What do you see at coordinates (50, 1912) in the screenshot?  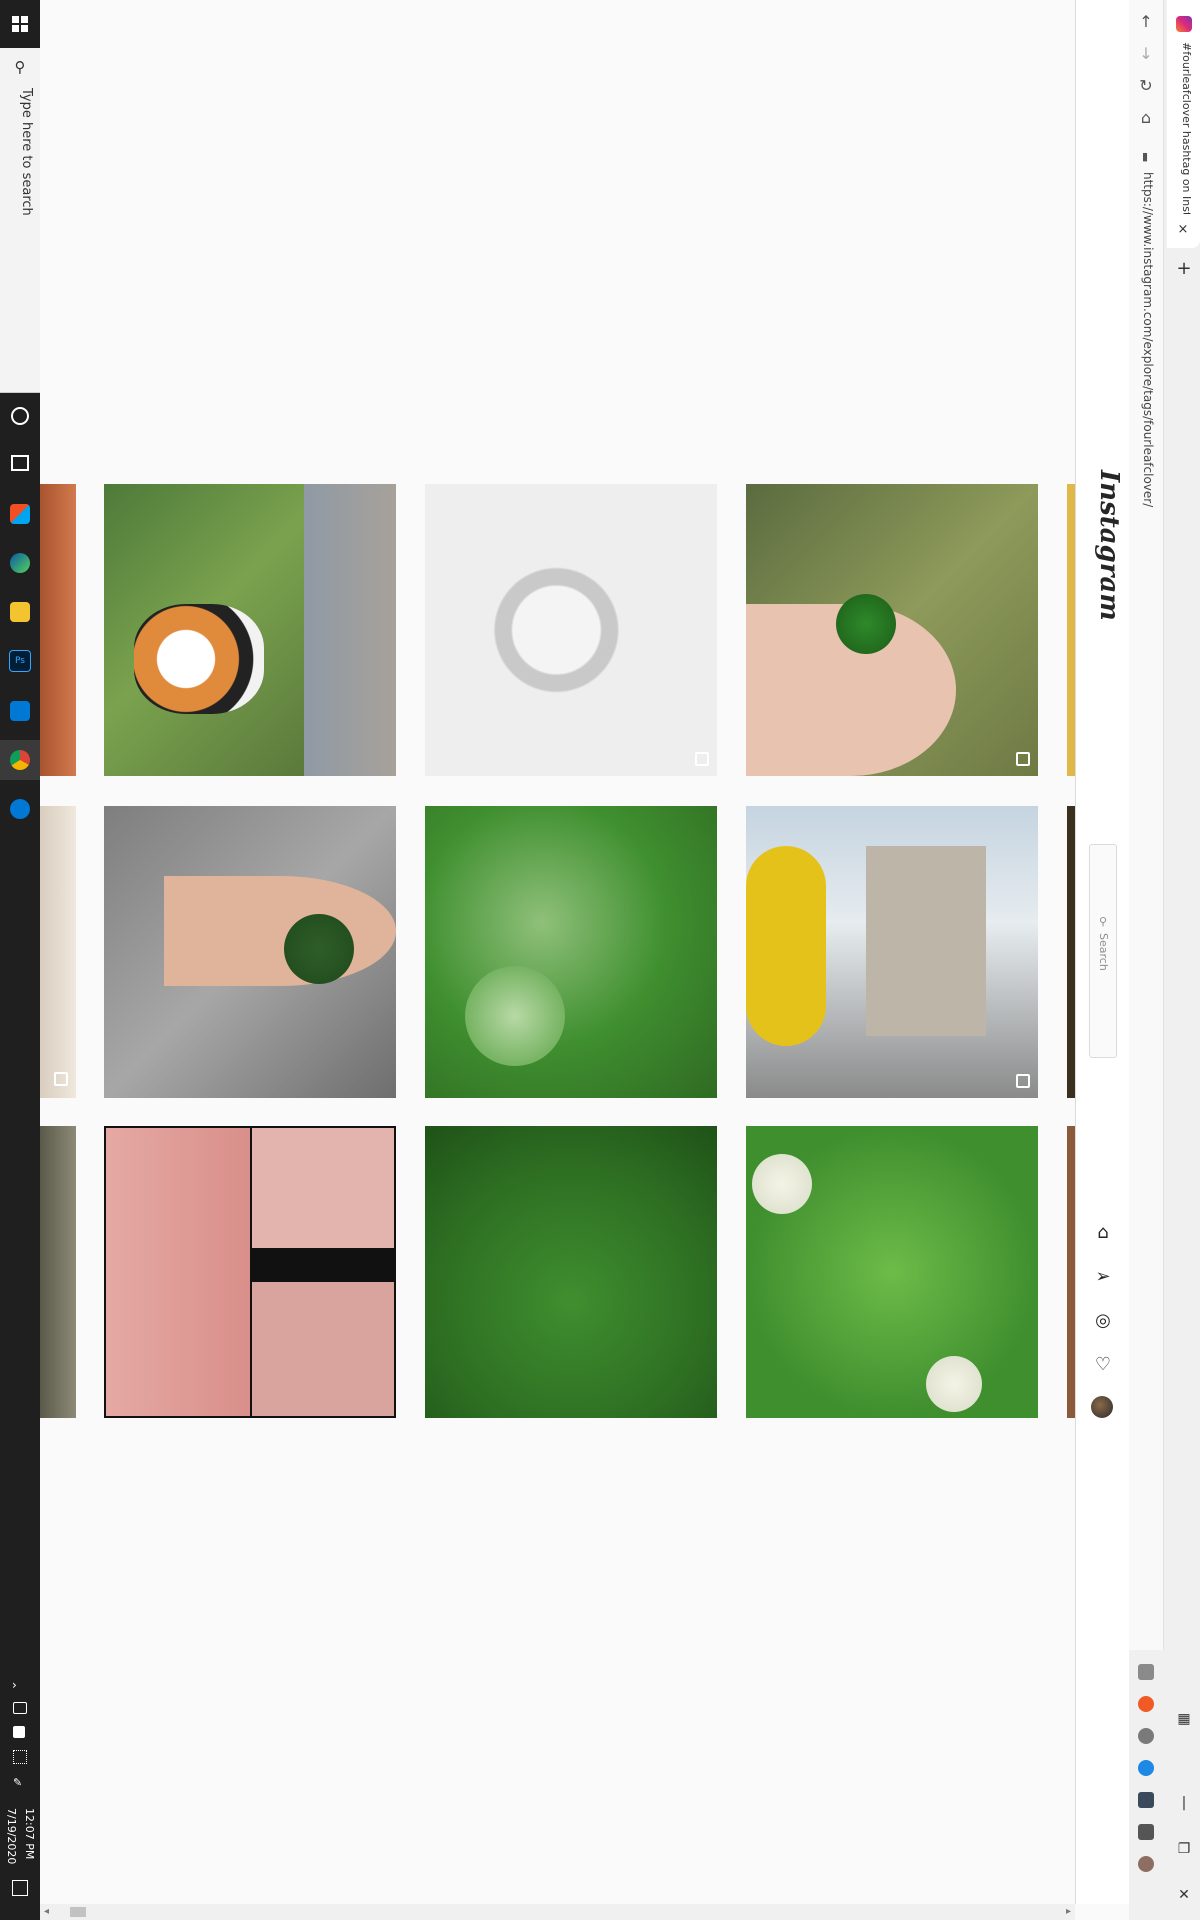 I see `scroll-left-icon: ◂` at bounding box center [50, 1912].